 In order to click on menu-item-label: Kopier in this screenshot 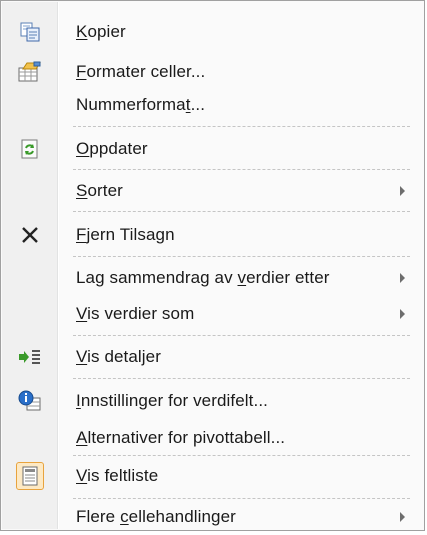, I will do `click(101, 31)`.